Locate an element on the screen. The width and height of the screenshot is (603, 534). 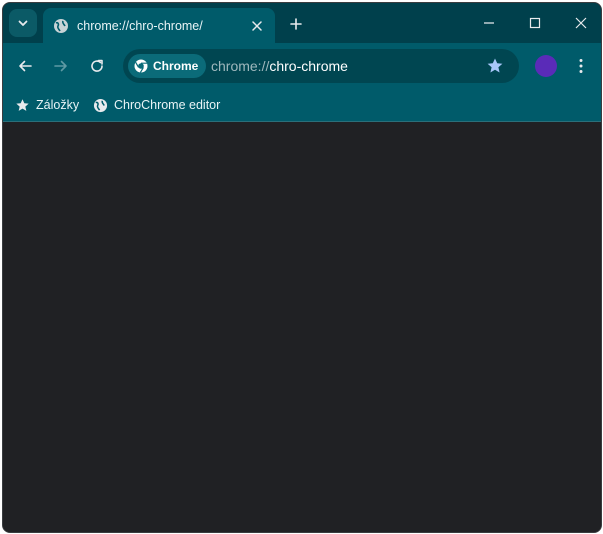
arrow-left-icon is located at coordinates (25, 66).